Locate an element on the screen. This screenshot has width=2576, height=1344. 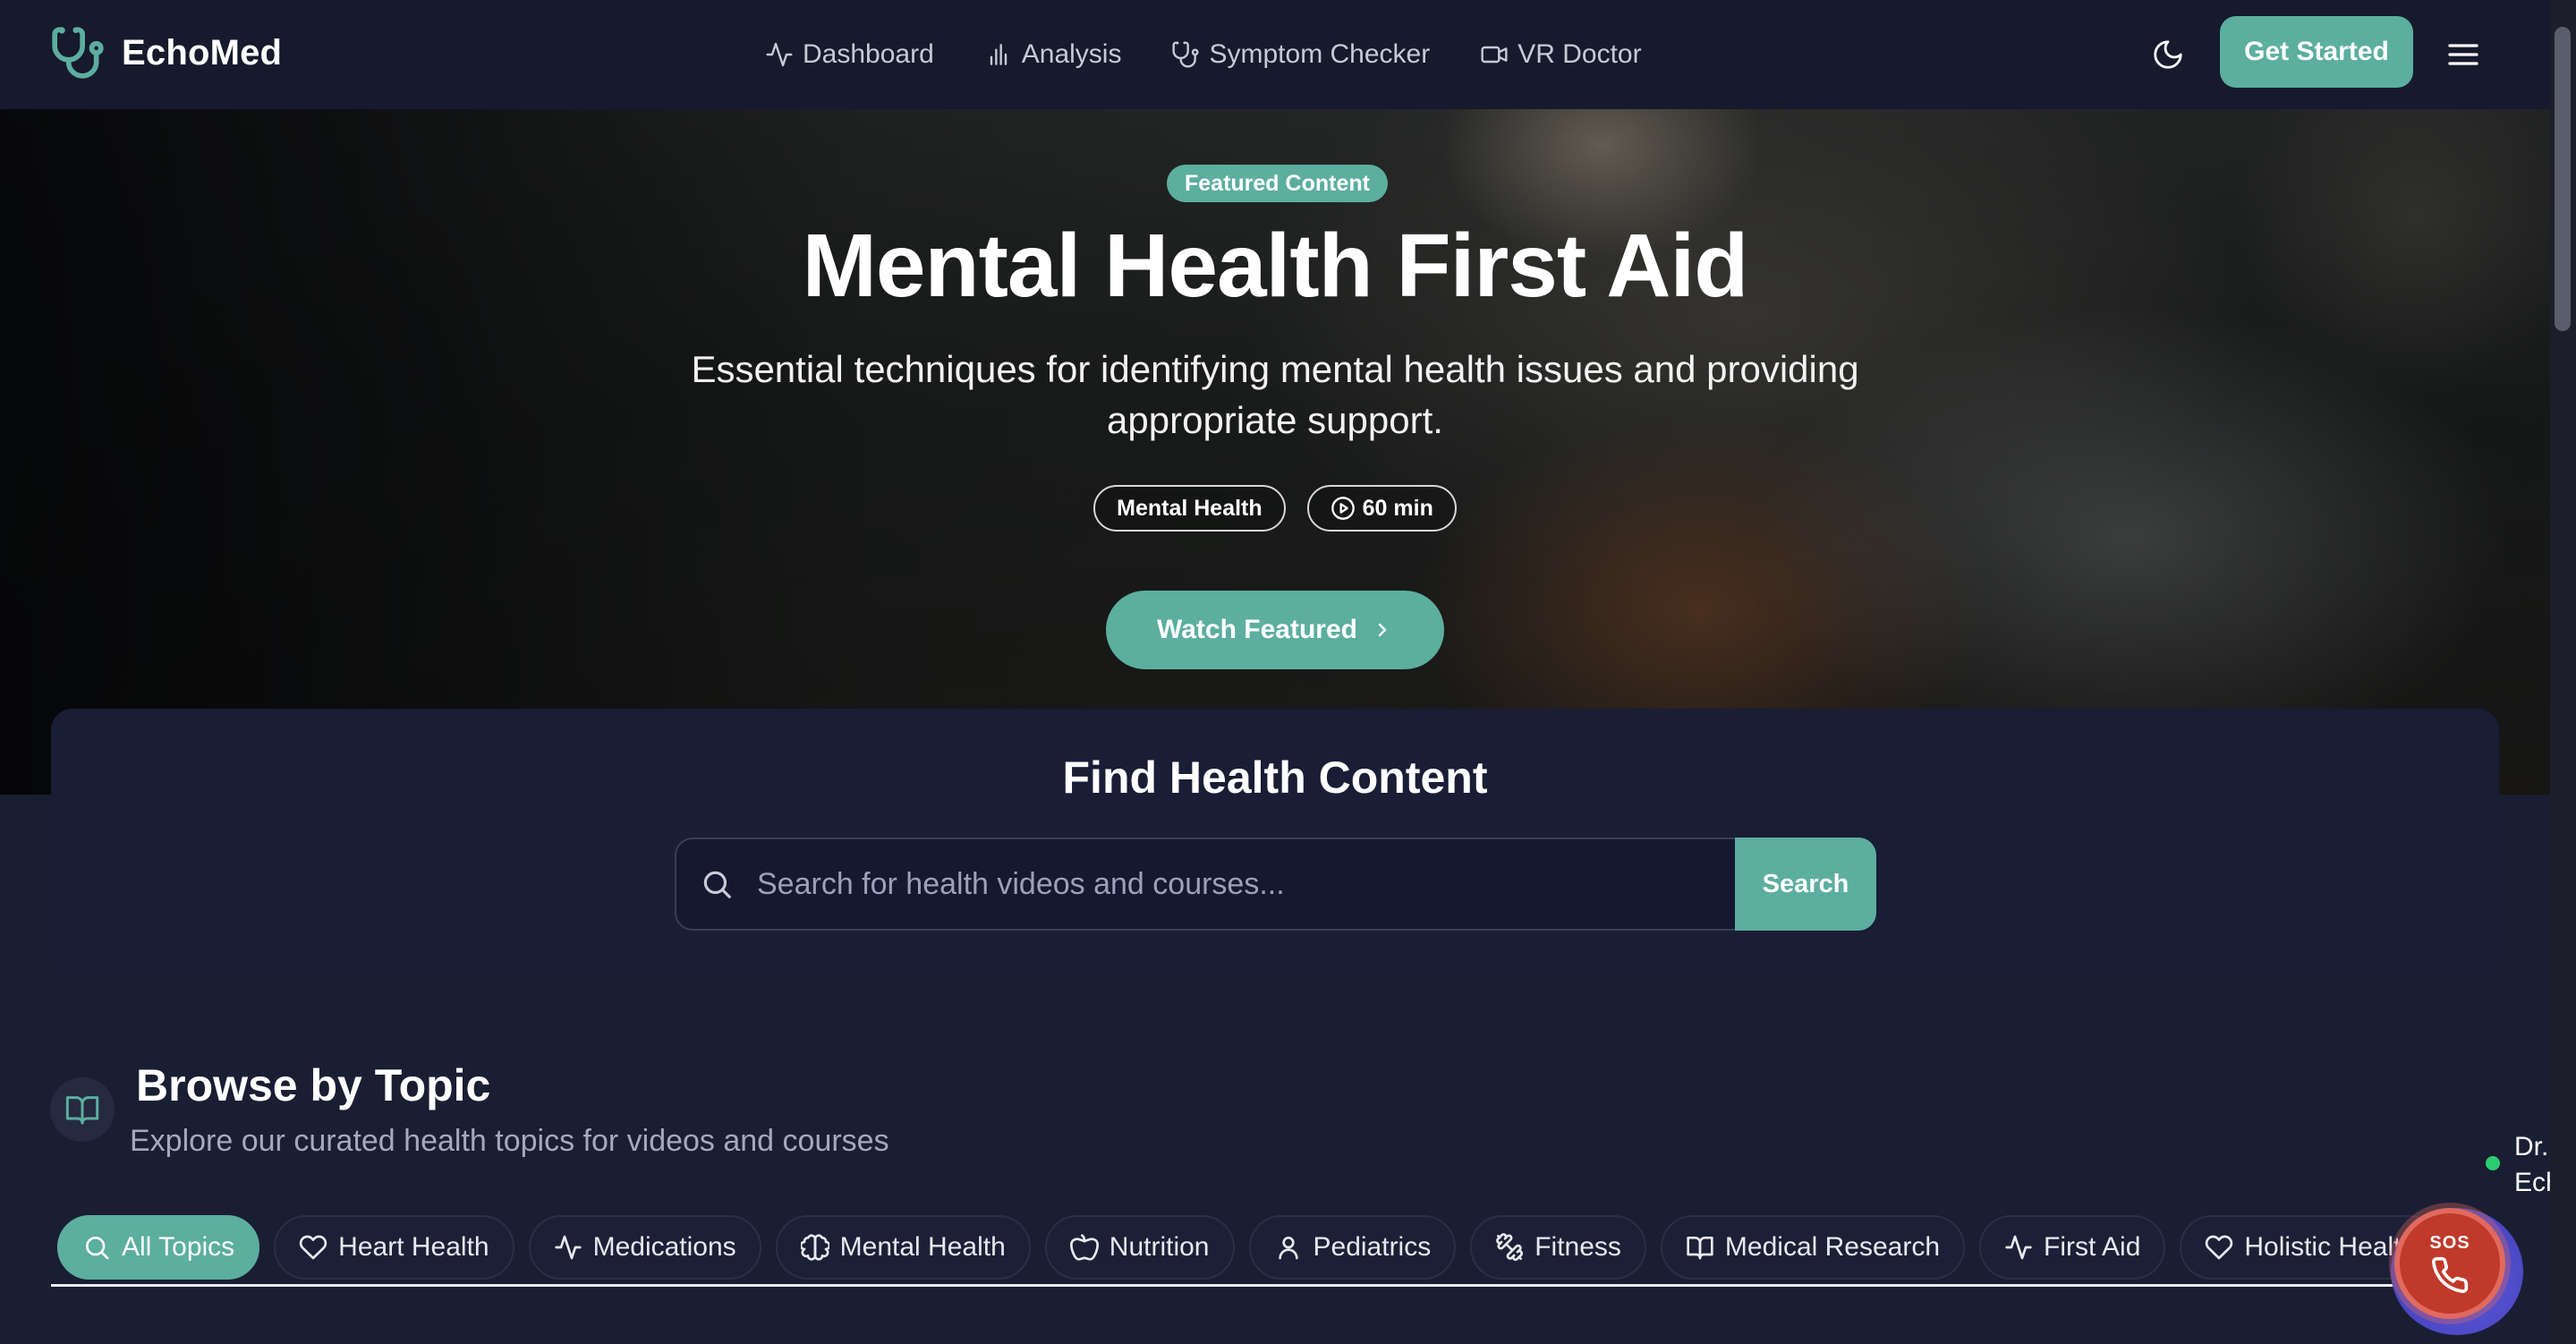
topic-pill-label: Mental Health is located at coordinates (922, 1247).